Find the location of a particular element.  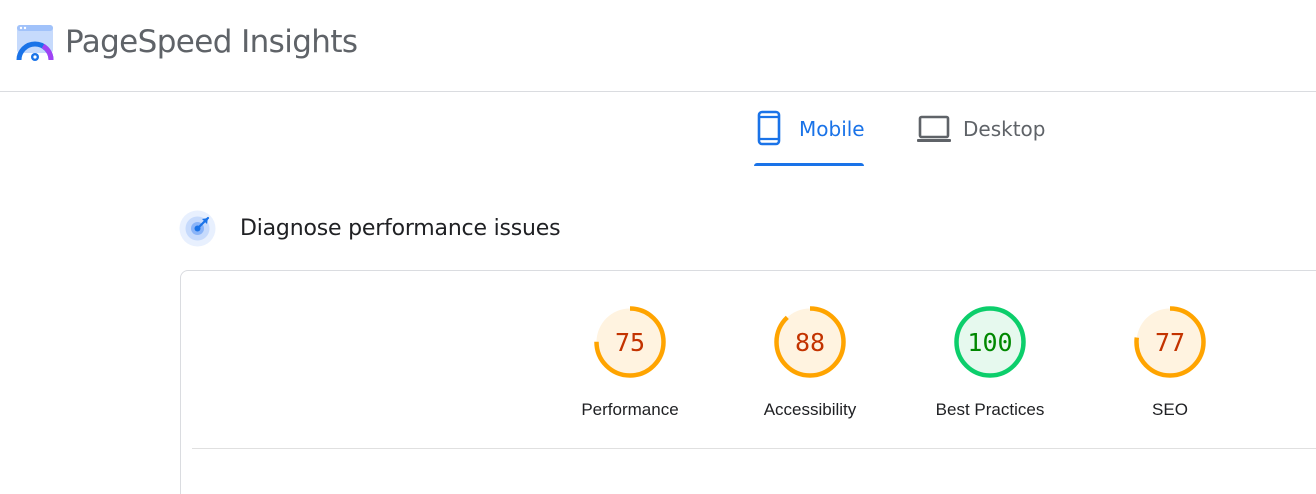

diagnostics-icon is located at coordinates (197, 228).